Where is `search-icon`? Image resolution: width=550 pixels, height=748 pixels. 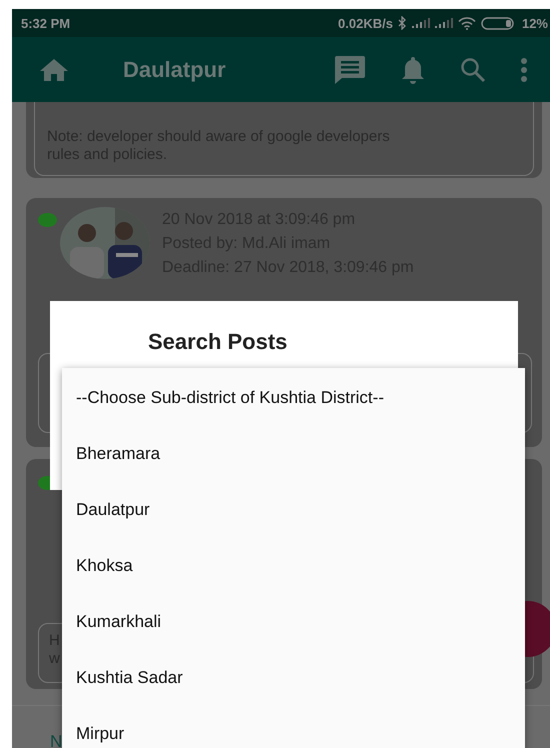 search-icon is located at coordinates (473, 69).